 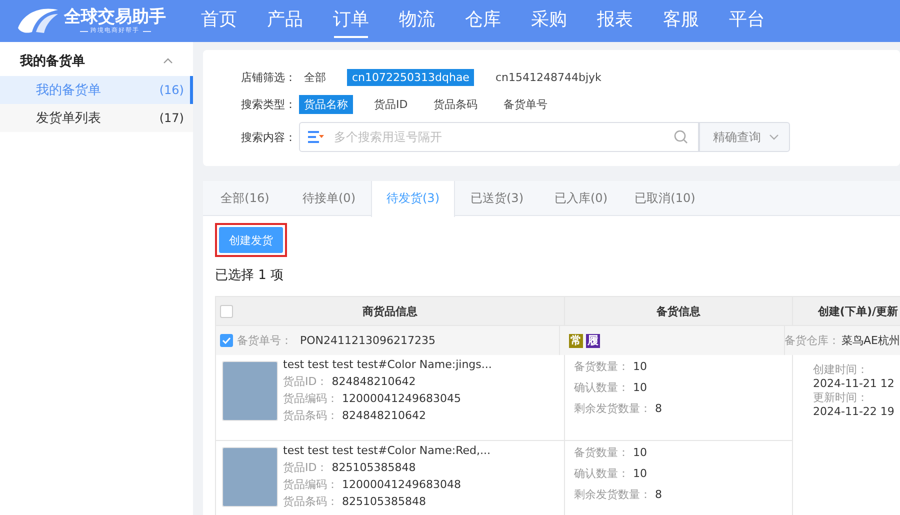 What do you see at coordinates (96, 61) in the screenshot?
I see `sidebar-group-header: 我的备货单` at bounding box center [96, 61].